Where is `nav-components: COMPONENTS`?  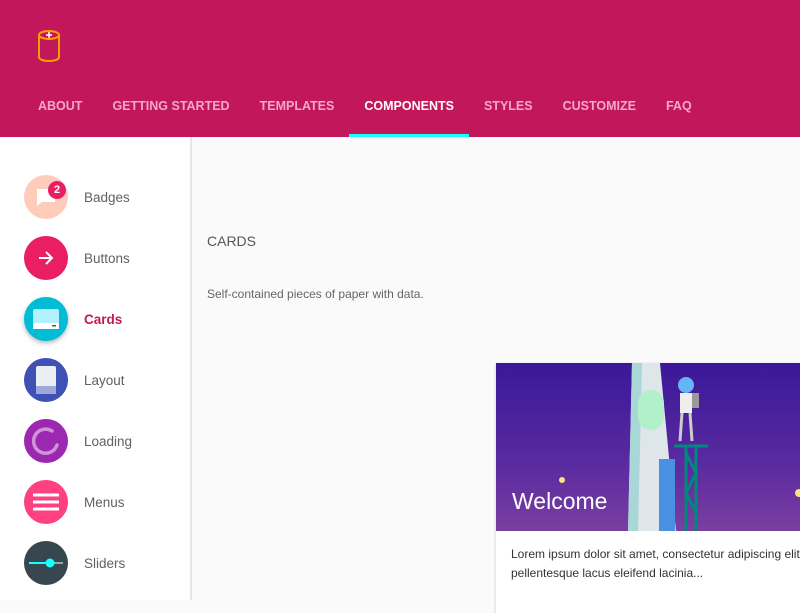 nav-components: COMPONENTS is located at coordinates (409, 112).